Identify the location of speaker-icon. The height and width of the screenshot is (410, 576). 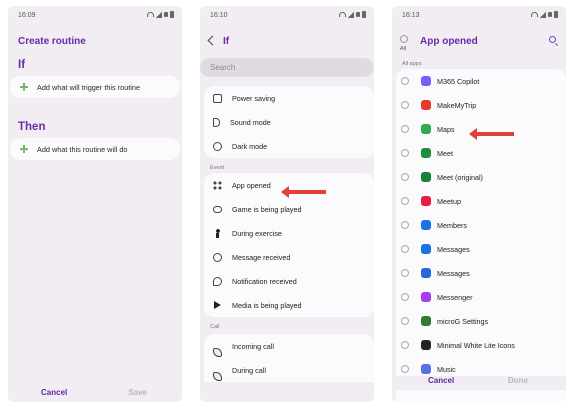
(216, 122).